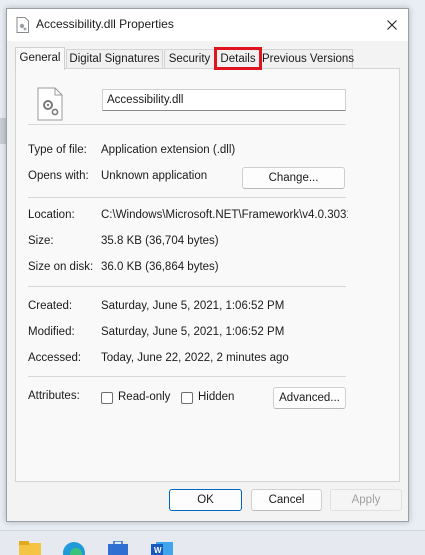 Image resolution: width=425 pixels, height=555 pixels. What do you see at coordinates (40, 58) in the screenshot?
I see `tab-general: General` at bounding box center [40, 58].